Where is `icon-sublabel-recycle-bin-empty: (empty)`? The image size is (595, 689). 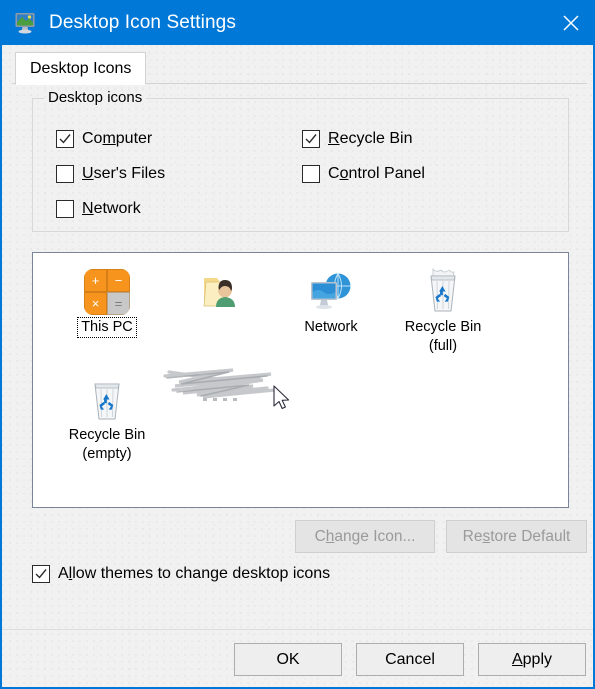
icon-sublabel-recycle-bin-empty: (empty) is located at coordinates (107, 454).